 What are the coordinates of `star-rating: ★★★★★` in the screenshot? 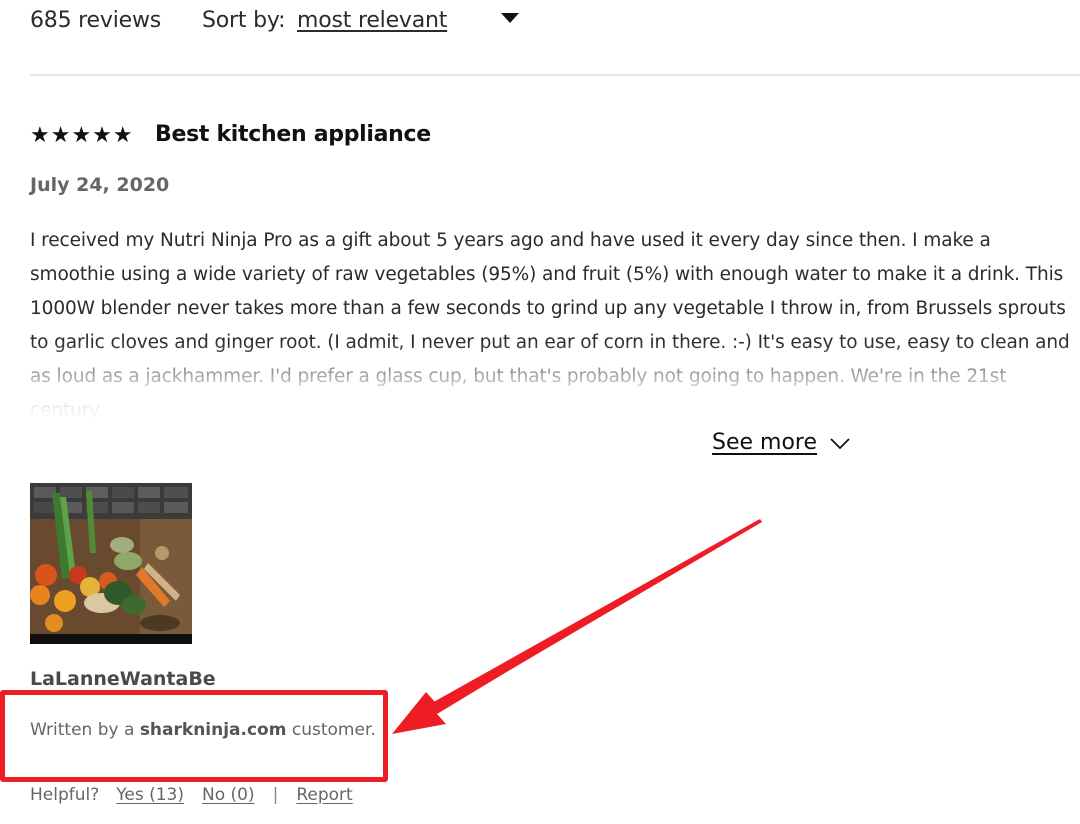 It's located at (82, 135).